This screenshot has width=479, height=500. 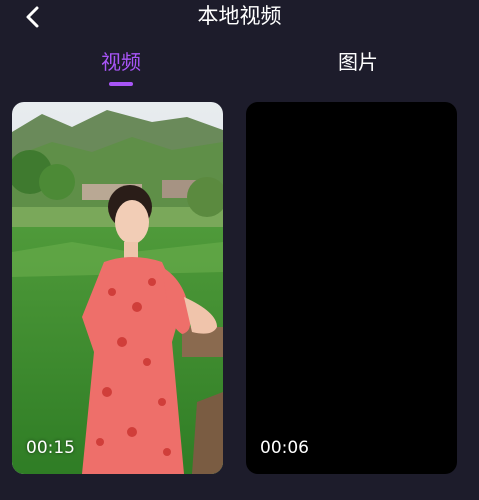 What do you see at coordinates (121, 64) in the screenshot?
I see `tab-videos: 视频` at bounding box center [121, 64].